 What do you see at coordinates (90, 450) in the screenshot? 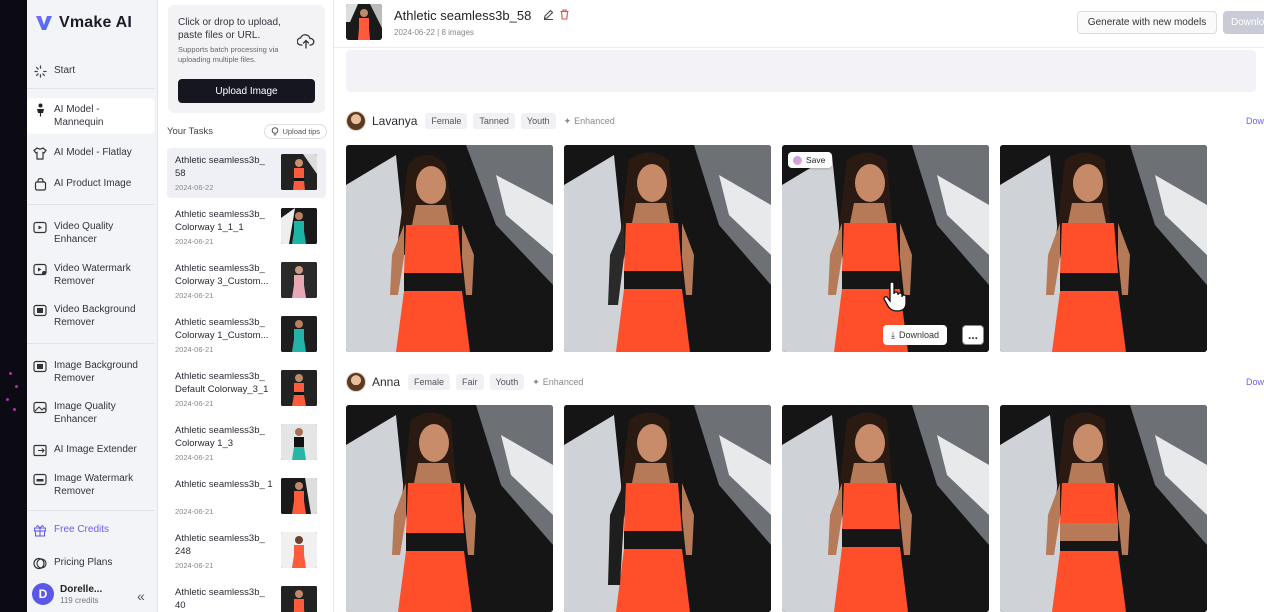
I see `sidebar-item-ai-image-extender: AI Image Extender` at bounding box center [90, 450].